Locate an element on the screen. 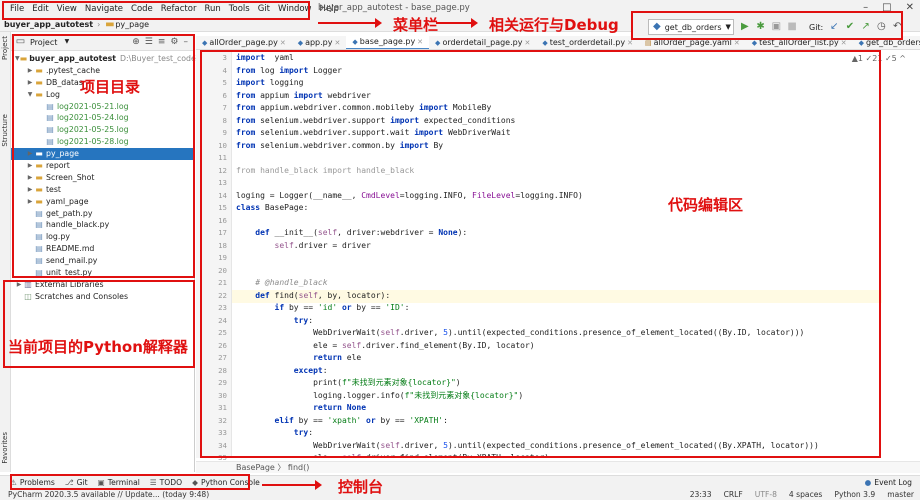 Image resolution: width=920 pixels, height=500 pixels. history-icon: ◷ is located at coordinates (882, 27).